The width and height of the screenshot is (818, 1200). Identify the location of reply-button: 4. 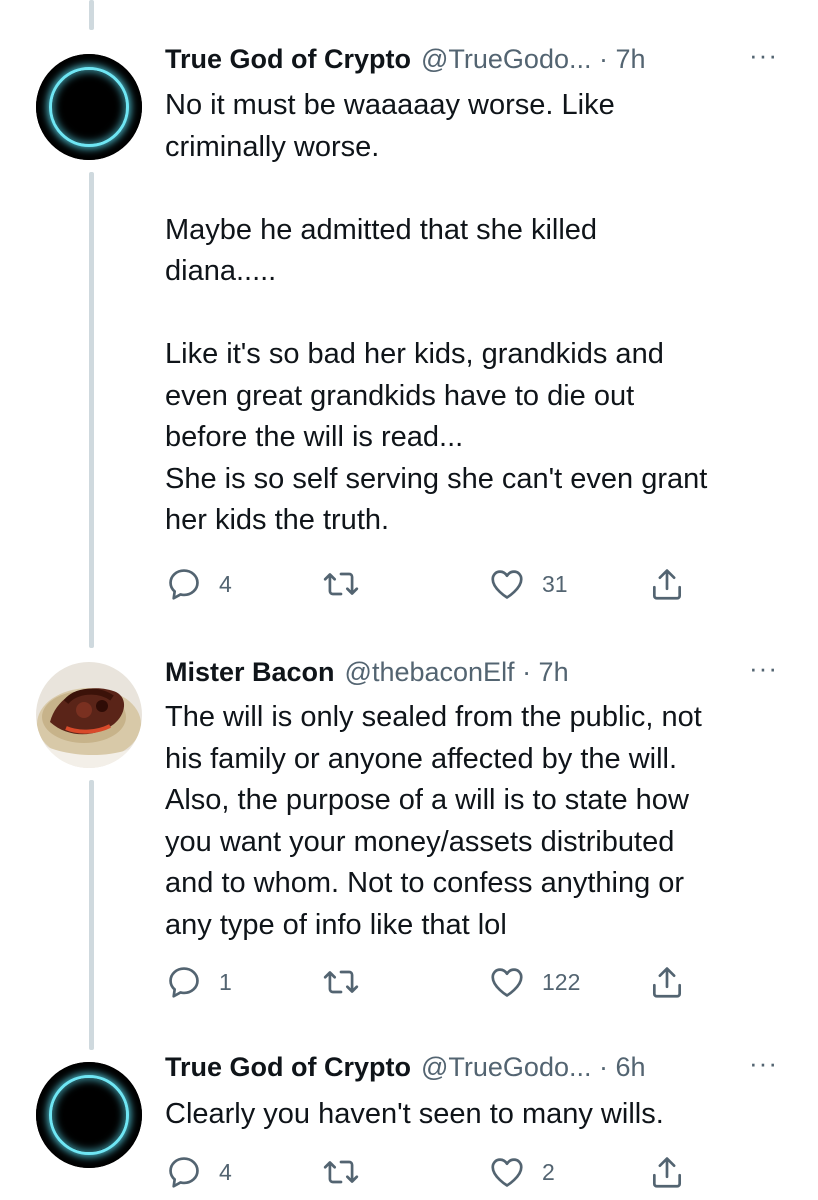
(198, 1172).